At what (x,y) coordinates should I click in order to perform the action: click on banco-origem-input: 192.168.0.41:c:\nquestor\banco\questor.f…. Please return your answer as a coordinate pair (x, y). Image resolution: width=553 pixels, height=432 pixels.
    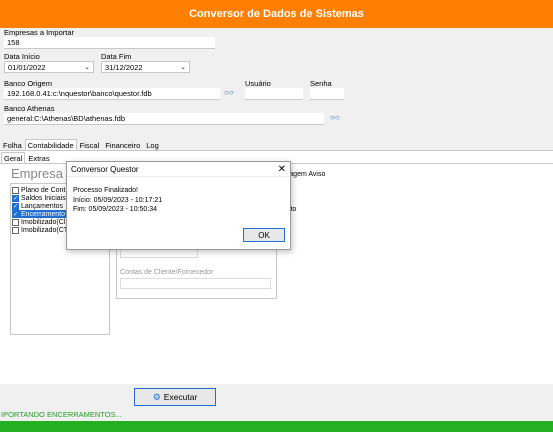
    Looking at the image, I should click on (112, 94).